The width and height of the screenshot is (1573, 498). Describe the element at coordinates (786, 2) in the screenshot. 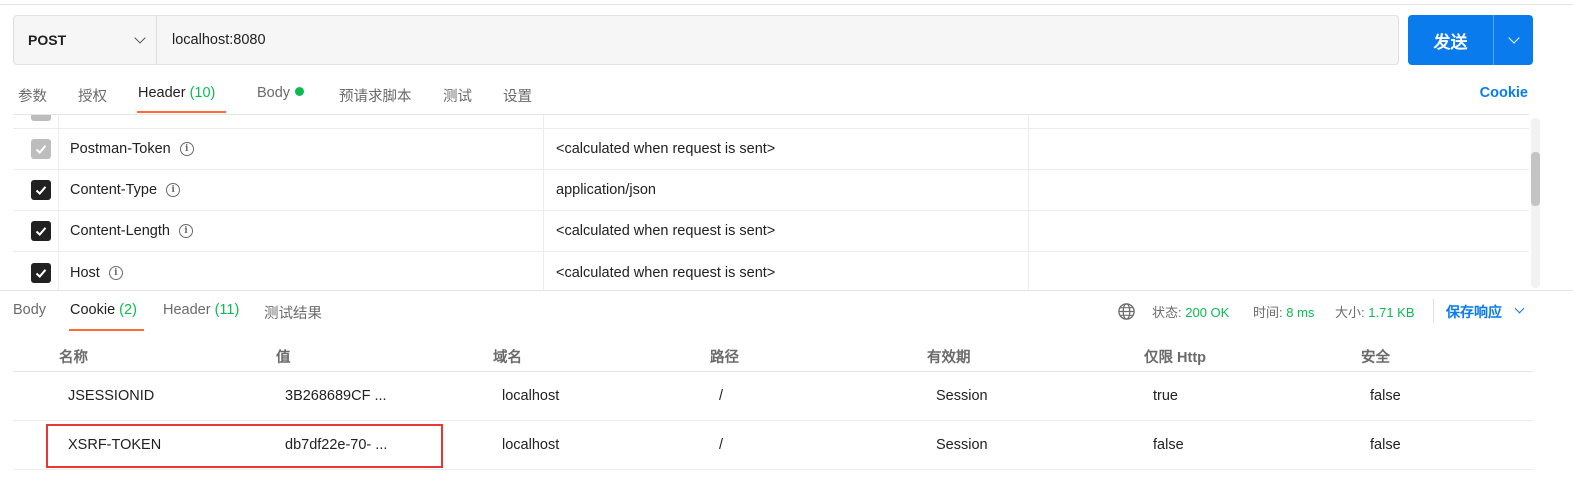

I see `top-border` at that location.